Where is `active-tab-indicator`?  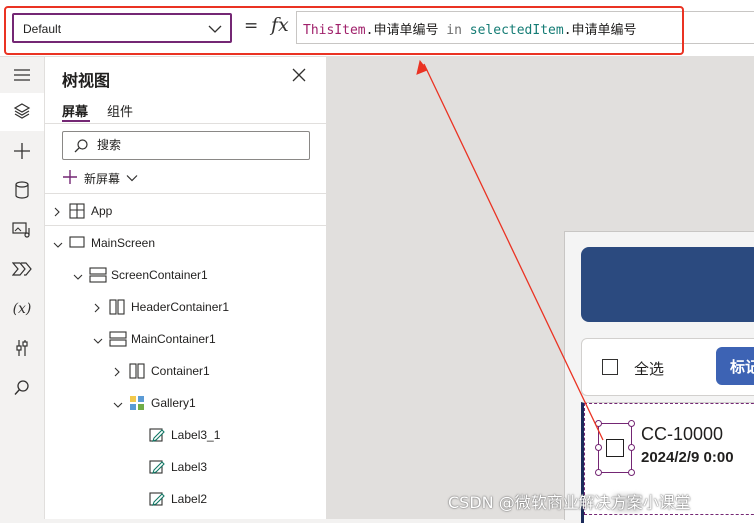
active-tab-indicator is located at coordinates (76, 121).